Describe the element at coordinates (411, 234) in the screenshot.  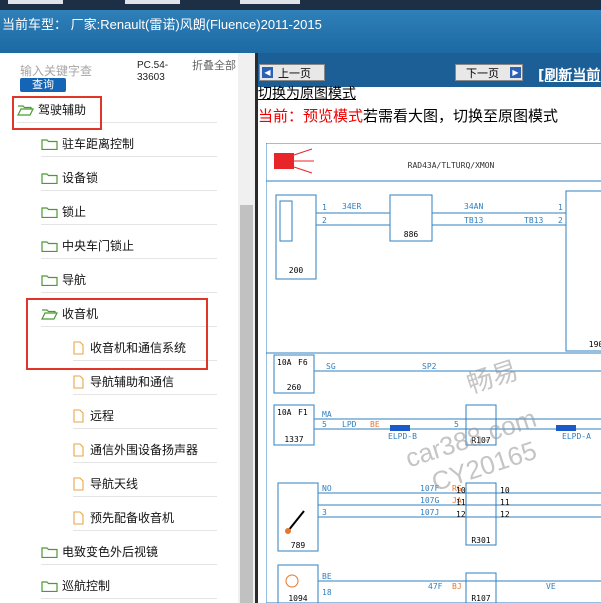
I see `component-label: 886` at that location.